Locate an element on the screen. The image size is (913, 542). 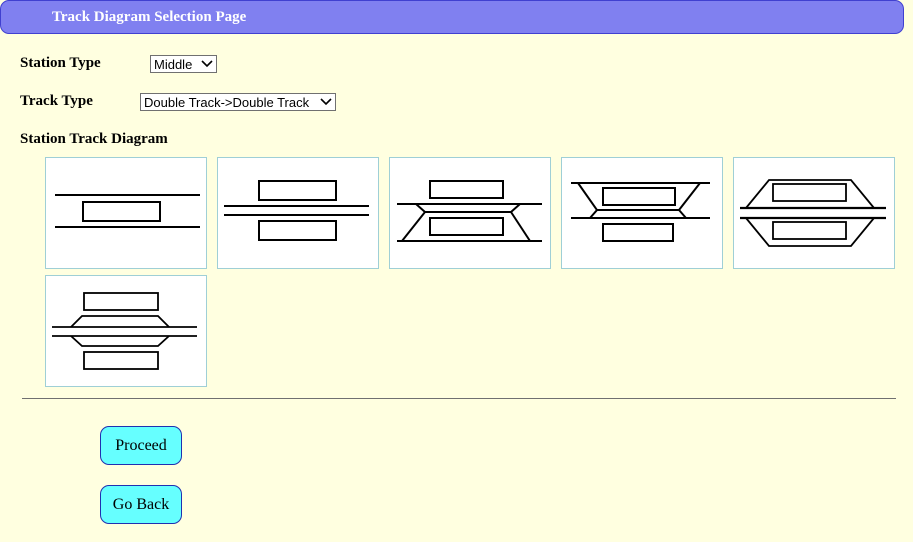
proceed-button: Proceed is located at coordinates (141, 445).